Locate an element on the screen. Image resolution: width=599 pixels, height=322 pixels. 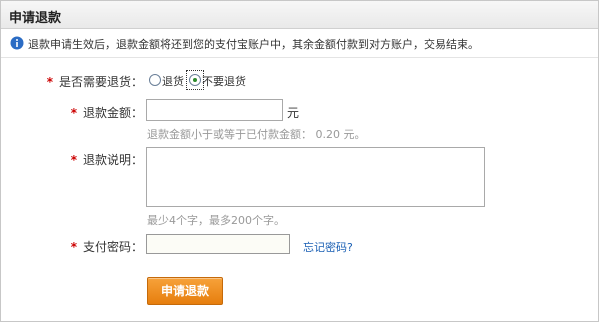
page-title: 申请退款 is located at coordinates (35, 18).